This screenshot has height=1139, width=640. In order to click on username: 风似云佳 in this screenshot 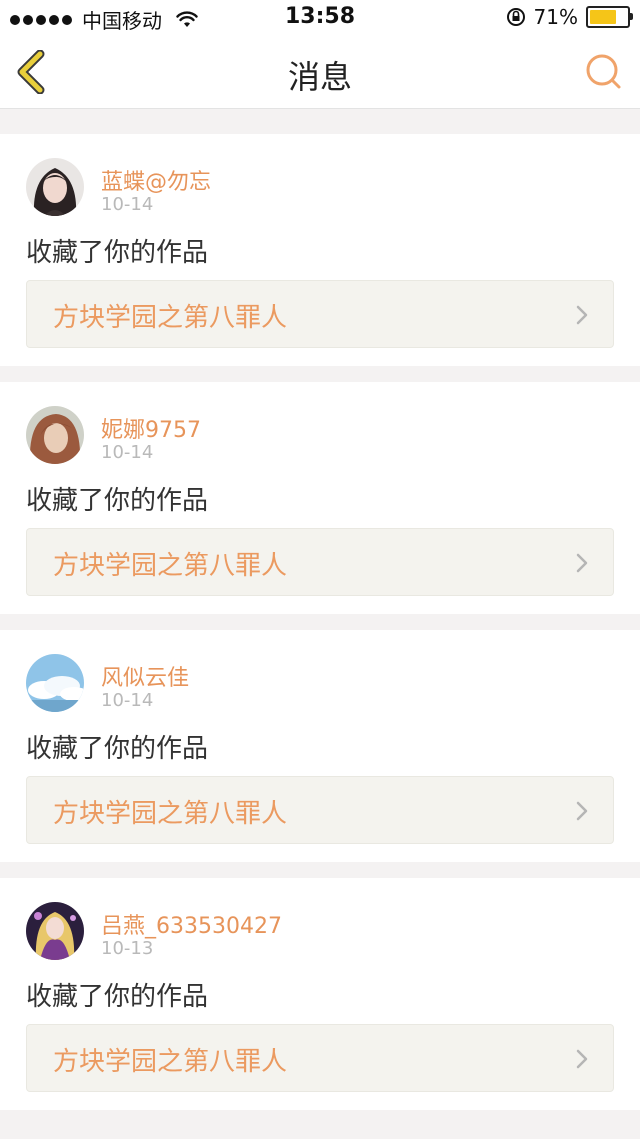, I will do `click(145, 676)`.